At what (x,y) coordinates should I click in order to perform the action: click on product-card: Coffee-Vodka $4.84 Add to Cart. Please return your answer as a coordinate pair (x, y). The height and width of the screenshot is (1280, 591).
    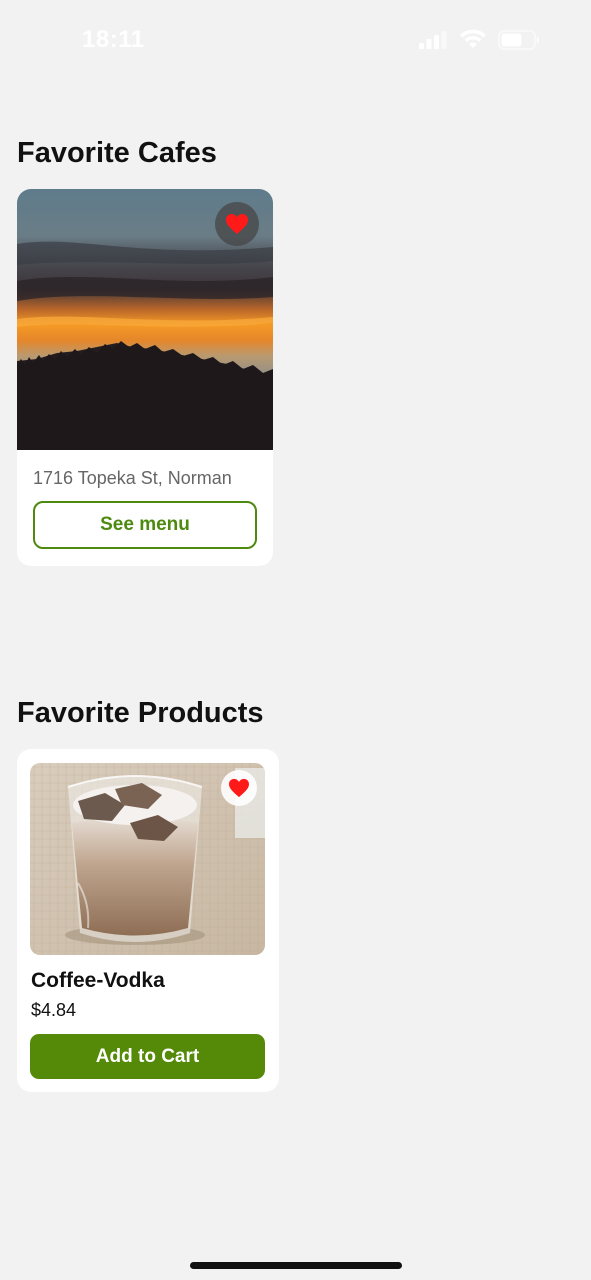
    Looking at the image, I should click on (148, 920).